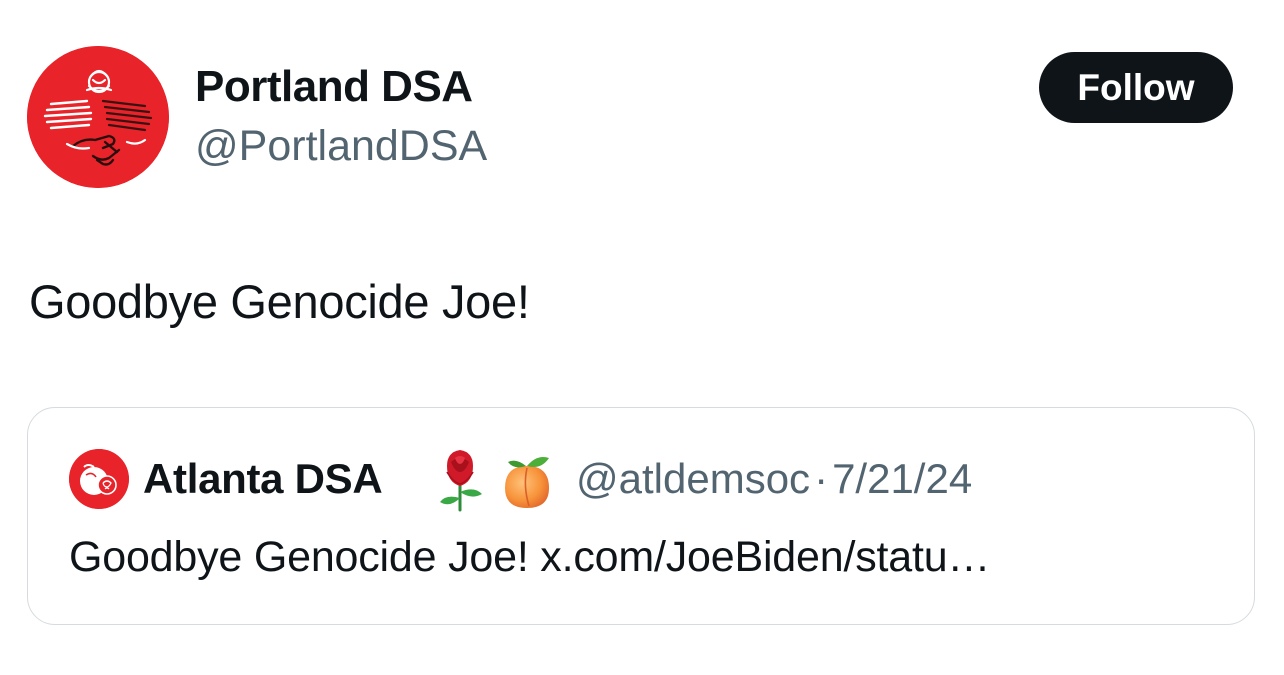 The width and height of the screenshot is (1284, 675). What do you see at coordinates (263, 479) in the screenshot?
I see `quoted-display-name: Atlanta DSA` at bounding box center [263, 479].